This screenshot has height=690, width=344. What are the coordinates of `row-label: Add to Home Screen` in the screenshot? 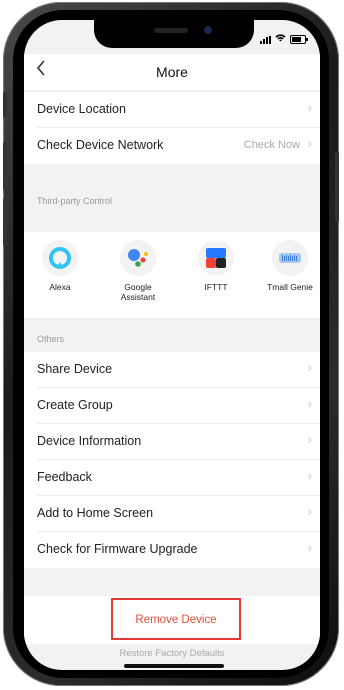 It's located at (95, 513).